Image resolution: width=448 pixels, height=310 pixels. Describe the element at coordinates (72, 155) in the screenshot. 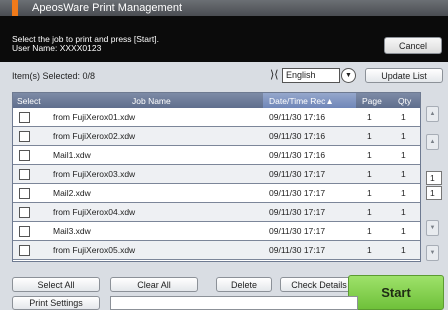

I see `job-name: Mail1.xdw` at that location.